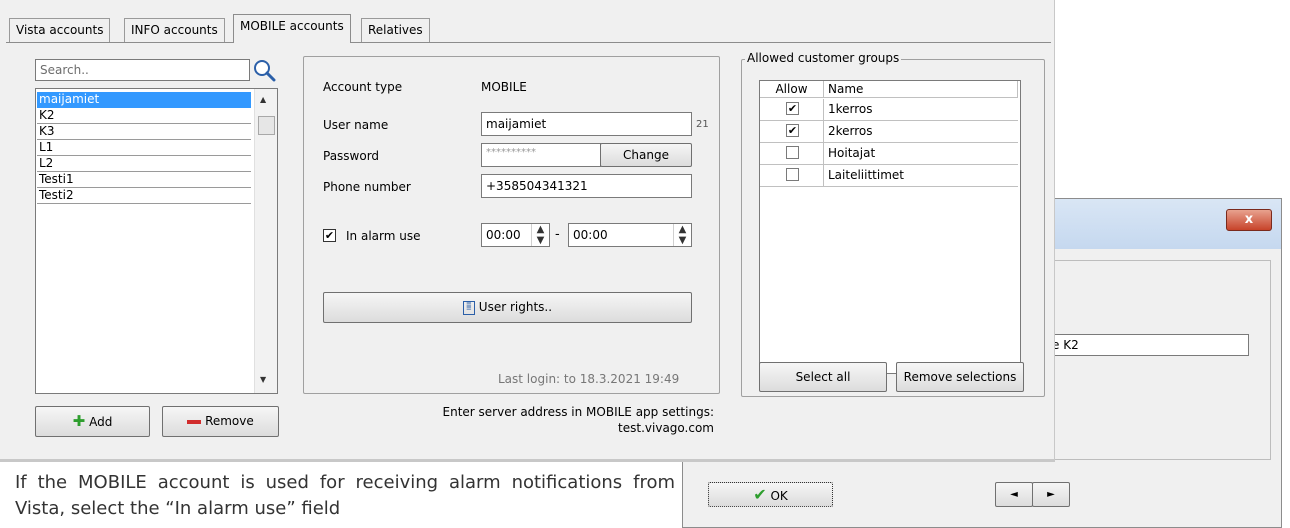 The image size is (1290, 528). What do you see at coordinates (921, 110) in the screenshot?
I see `group-name: 1kerros` at bounding box center [921, 110].